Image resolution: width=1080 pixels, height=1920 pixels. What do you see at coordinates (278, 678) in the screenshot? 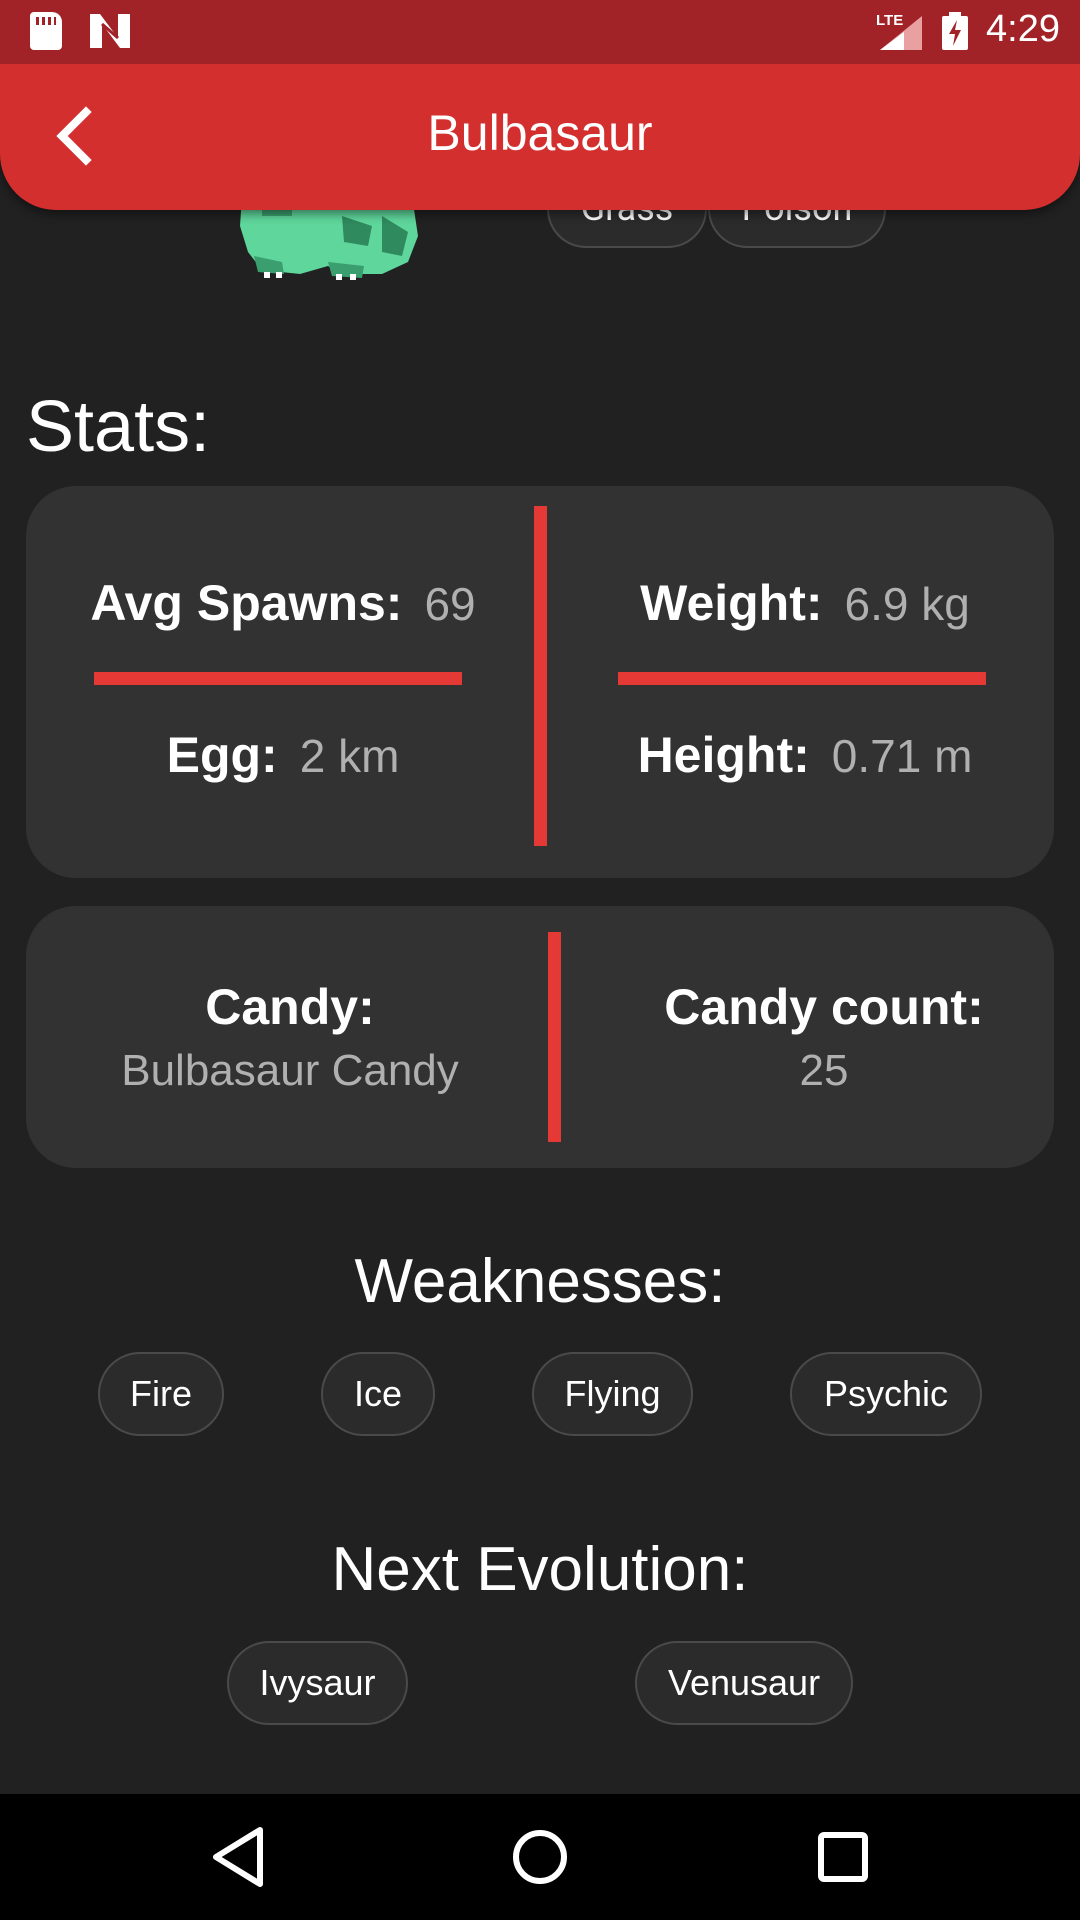
I see `horizontal-divider-left` at bounding box center [278, 678].